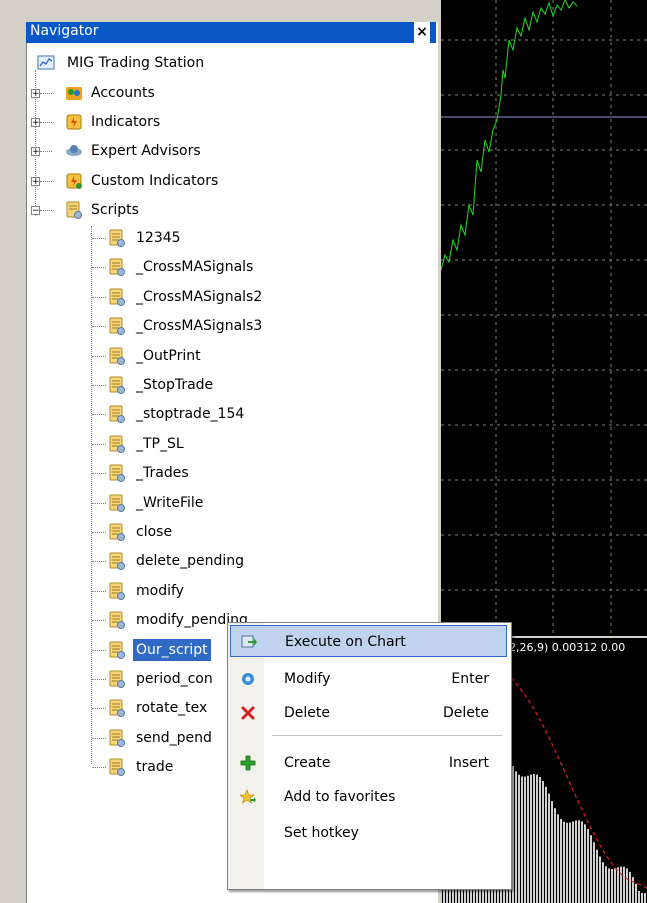 The width and height of the screenshot is (647, 903). I want to click on tree-group-scripts: − Scripts, so click(86, 210).